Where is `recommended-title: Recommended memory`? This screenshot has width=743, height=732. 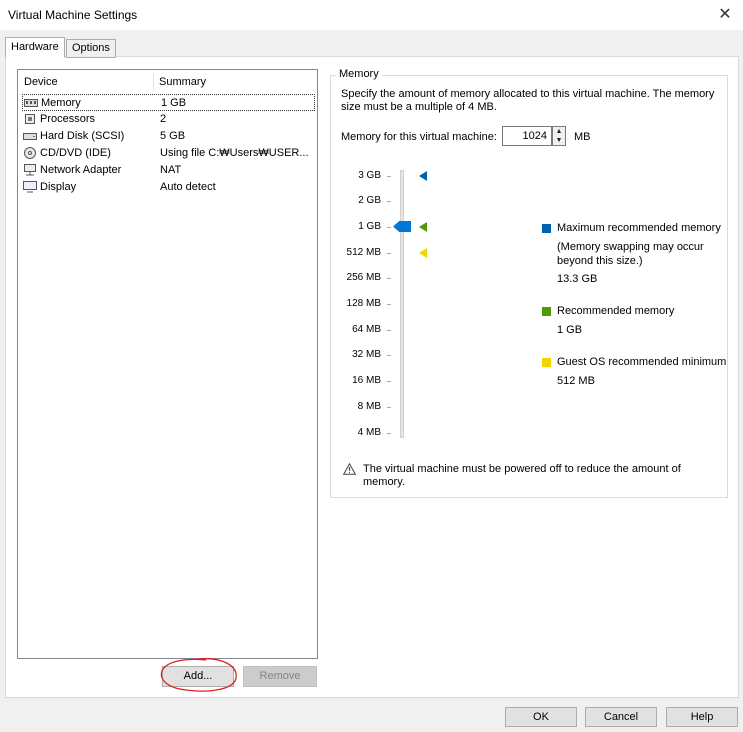
recommended-title: Recommended memory is located at coordinates (616, 311).